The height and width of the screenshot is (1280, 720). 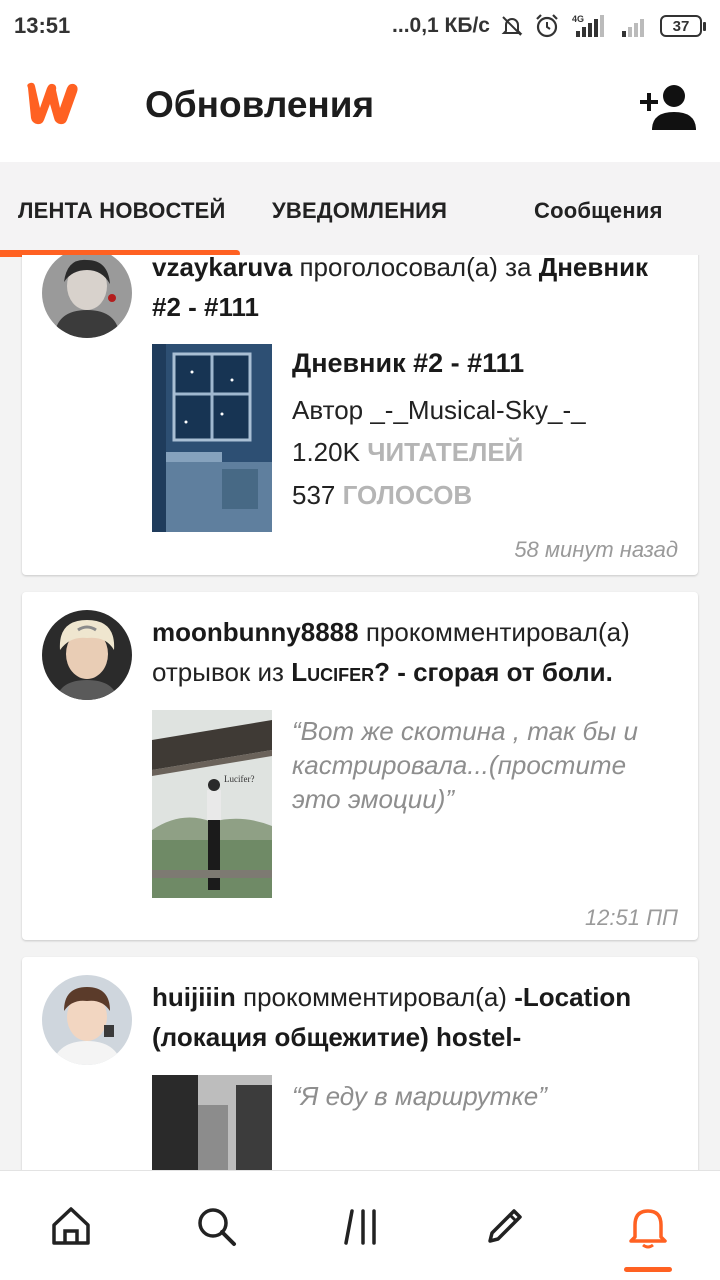 I want to click on add-user-button, so click(x=669, y=107).